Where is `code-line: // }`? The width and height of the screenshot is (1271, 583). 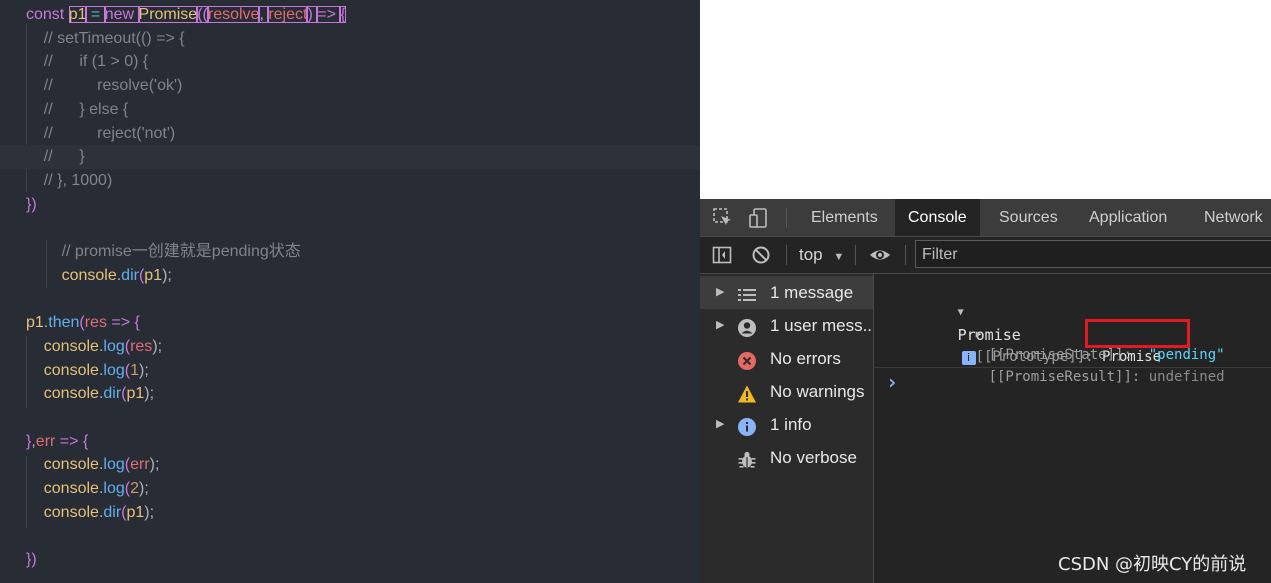
code-line: // } is located at coordinates (350, 157).